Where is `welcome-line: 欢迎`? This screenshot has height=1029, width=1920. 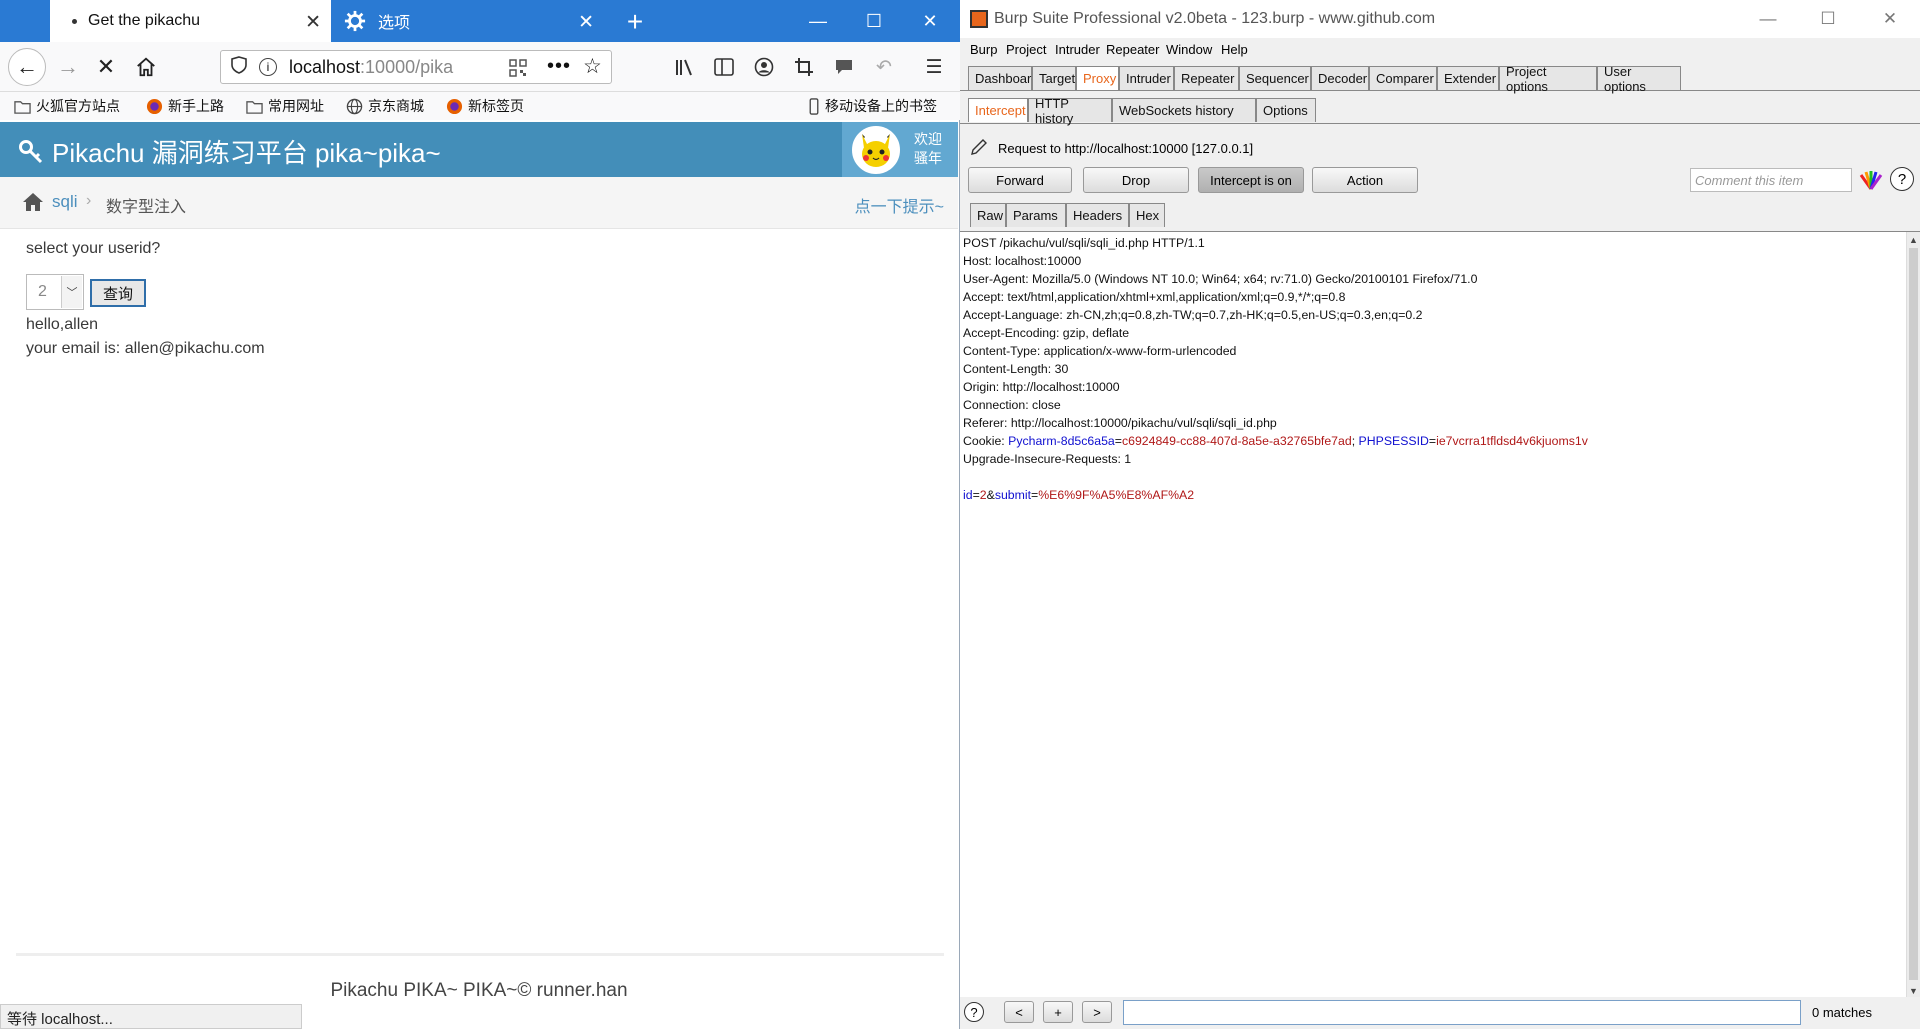 welcome-line: 欢迎 is located at coordinates (928, 139).